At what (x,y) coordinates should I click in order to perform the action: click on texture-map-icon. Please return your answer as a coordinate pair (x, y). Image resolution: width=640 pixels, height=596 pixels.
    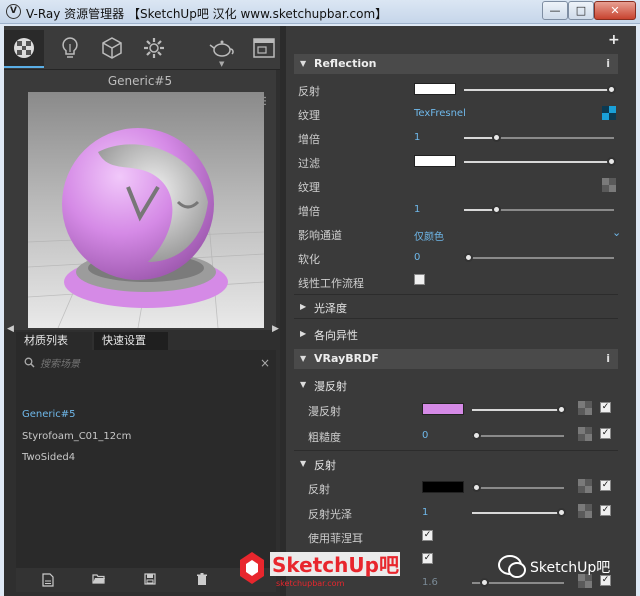
    Looking at the image, I should click on (609, 113).